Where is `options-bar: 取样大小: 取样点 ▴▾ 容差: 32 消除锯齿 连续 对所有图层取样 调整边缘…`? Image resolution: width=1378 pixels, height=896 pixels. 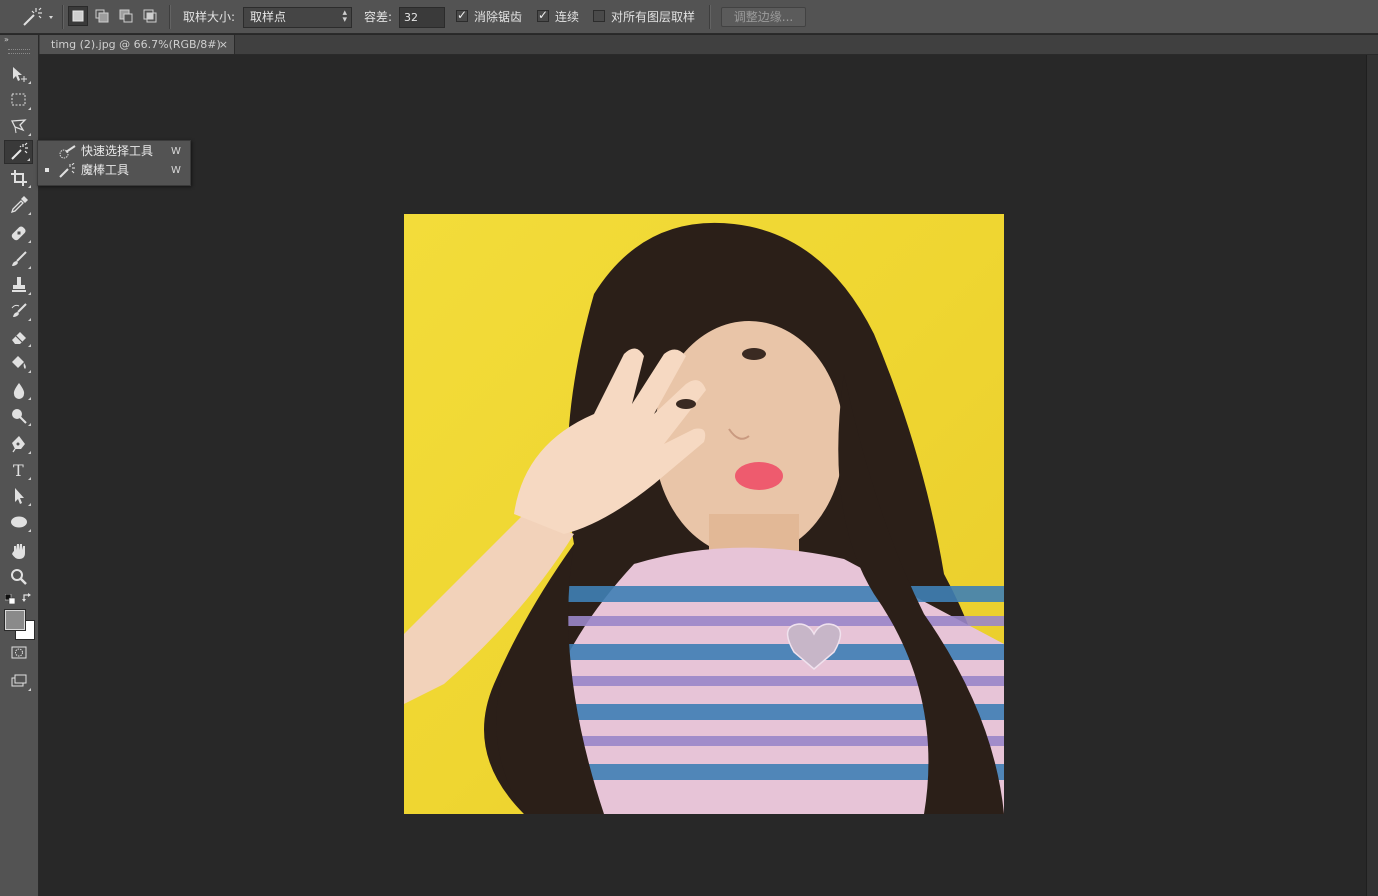
options-bar: 取样大小: 取样点 ▴▾ 容差: 32 消除锯齿 连续 对所有图层取样 调整边缘… is located at coordinates (689, 17).